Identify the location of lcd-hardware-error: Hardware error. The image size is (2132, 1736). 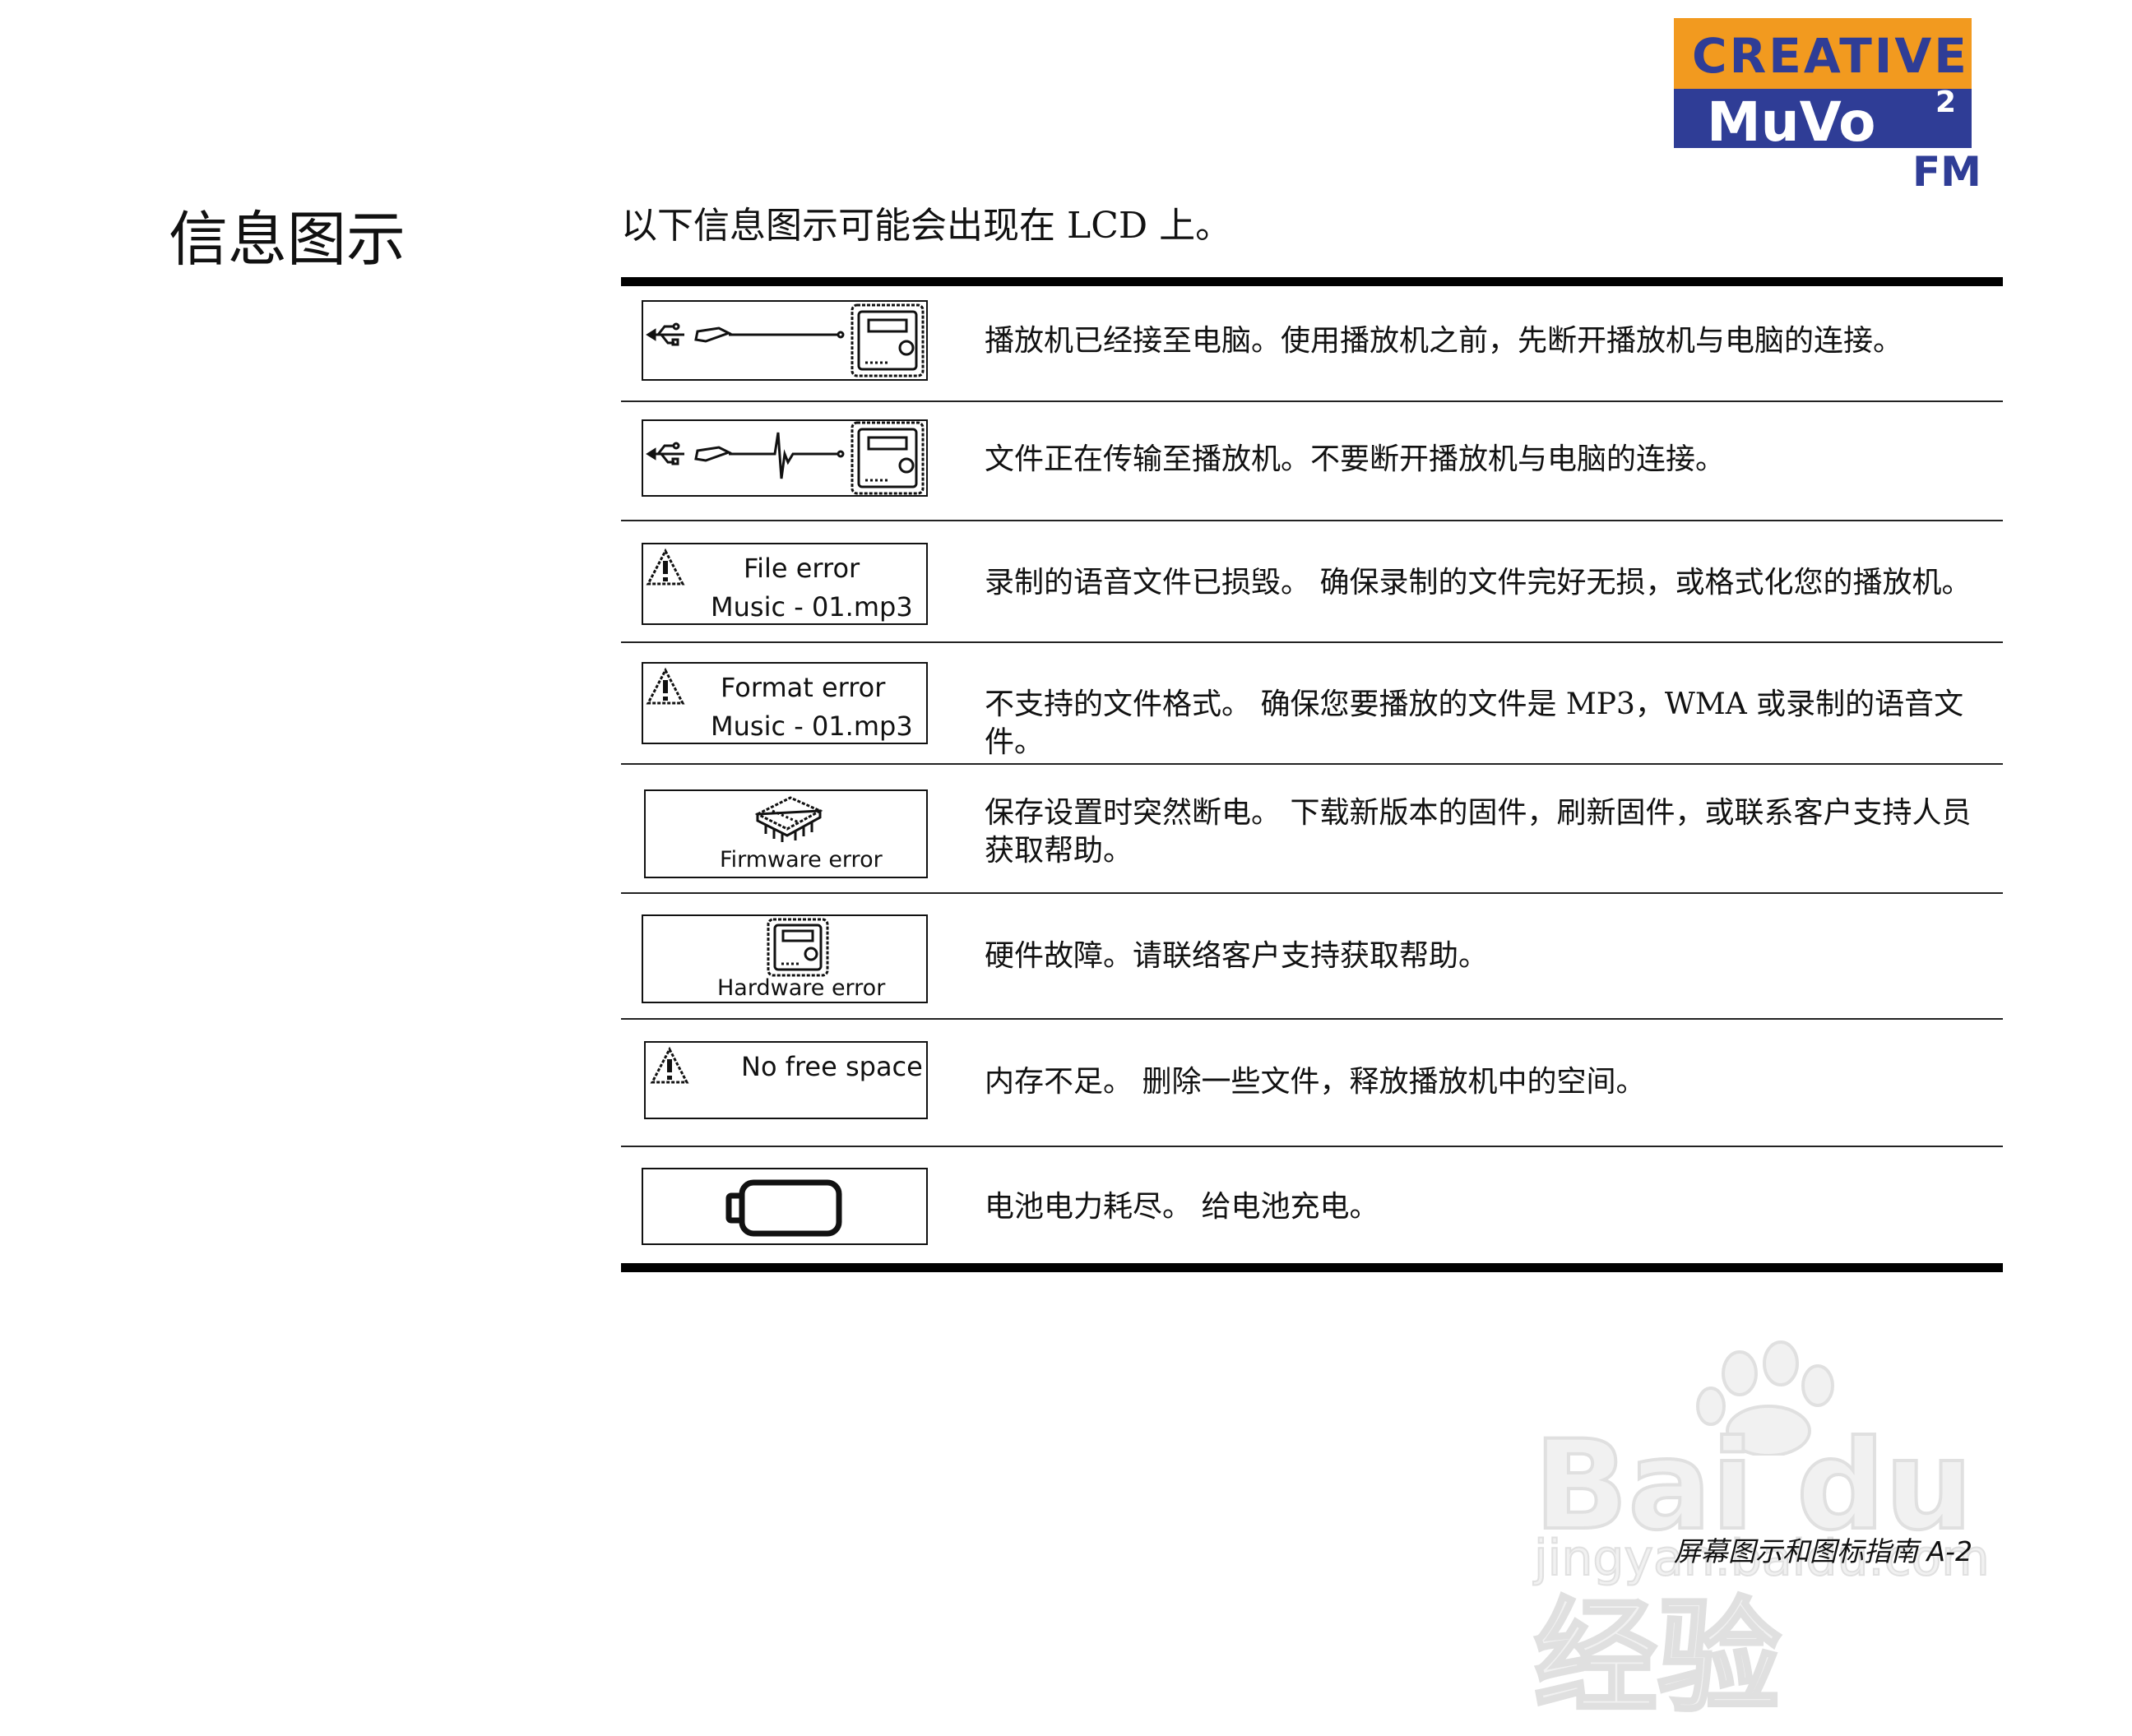
(785, 958).